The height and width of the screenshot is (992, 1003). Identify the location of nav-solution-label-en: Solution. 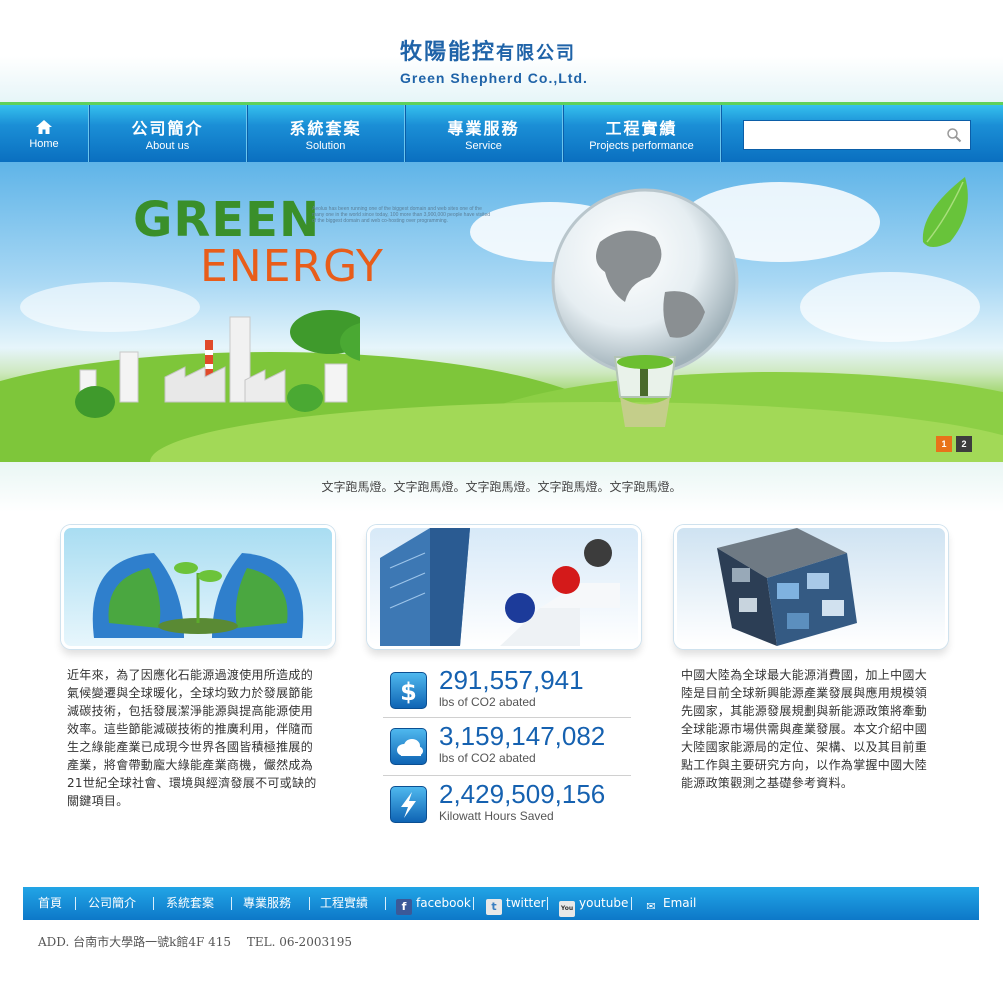
(325, 146).